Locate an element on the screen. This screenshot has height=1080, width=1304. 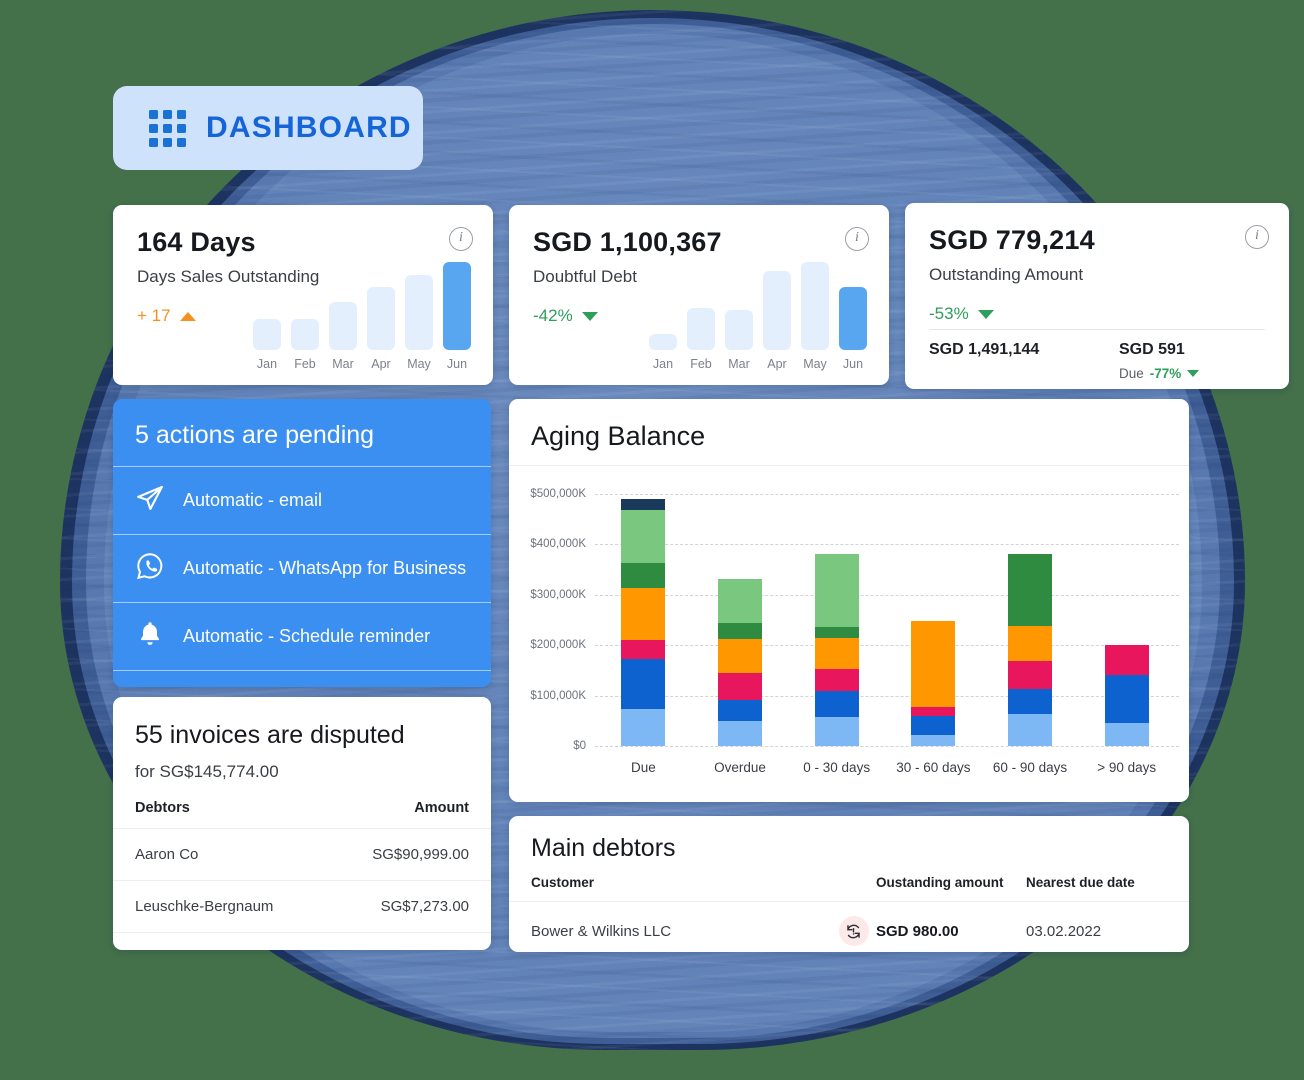
mini-bar-label: Feb is located at coordinates (701, 364).